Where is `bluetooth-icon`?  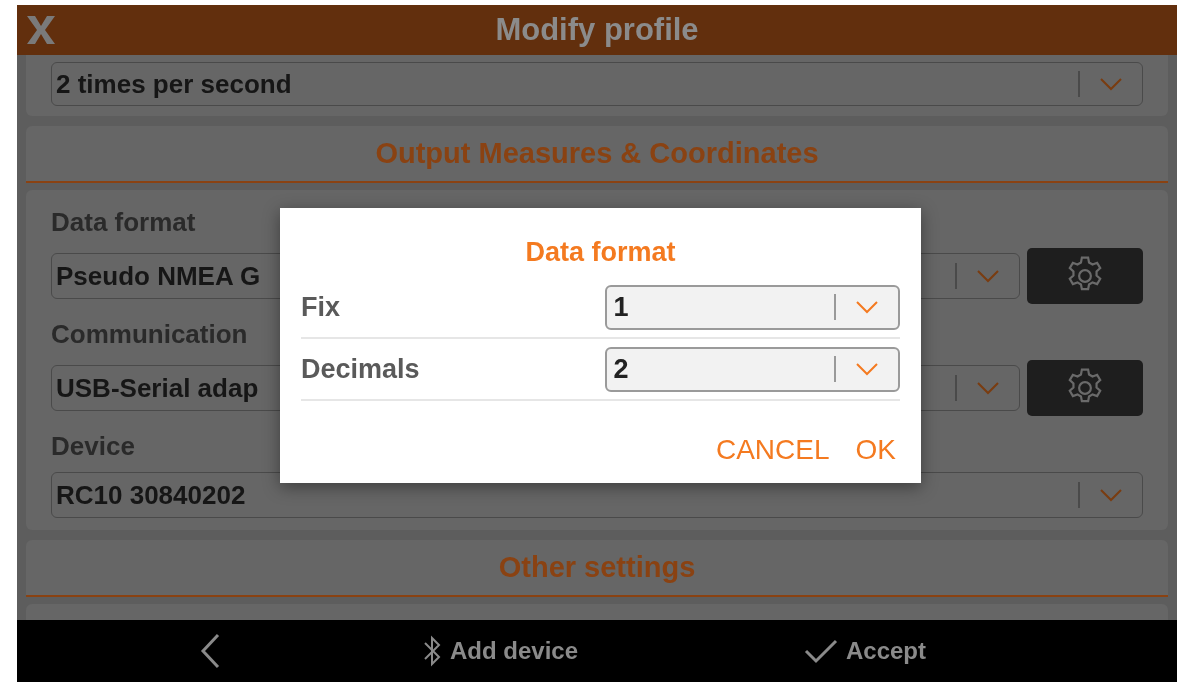 bluetooth-icon is located at coordinates (431, 651).